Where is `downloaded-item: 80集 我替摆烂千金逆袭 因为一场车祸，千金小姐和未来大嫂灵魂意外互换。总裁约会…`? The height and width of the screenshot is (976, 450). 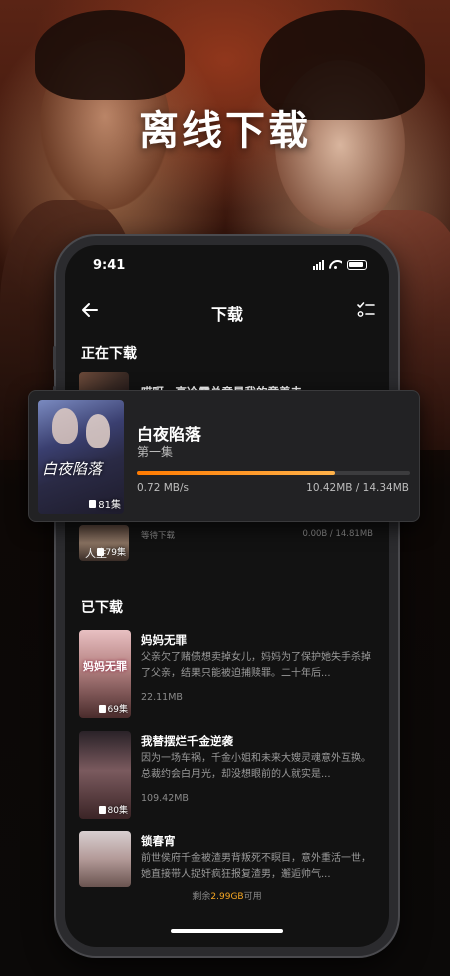 downloaded-item: 80集 我替摆烂千金逆袭 因为一场车祸，千金小姐和未来大嫂灵魂意外互换。总裁约会… is located at coordinates (229, 775).